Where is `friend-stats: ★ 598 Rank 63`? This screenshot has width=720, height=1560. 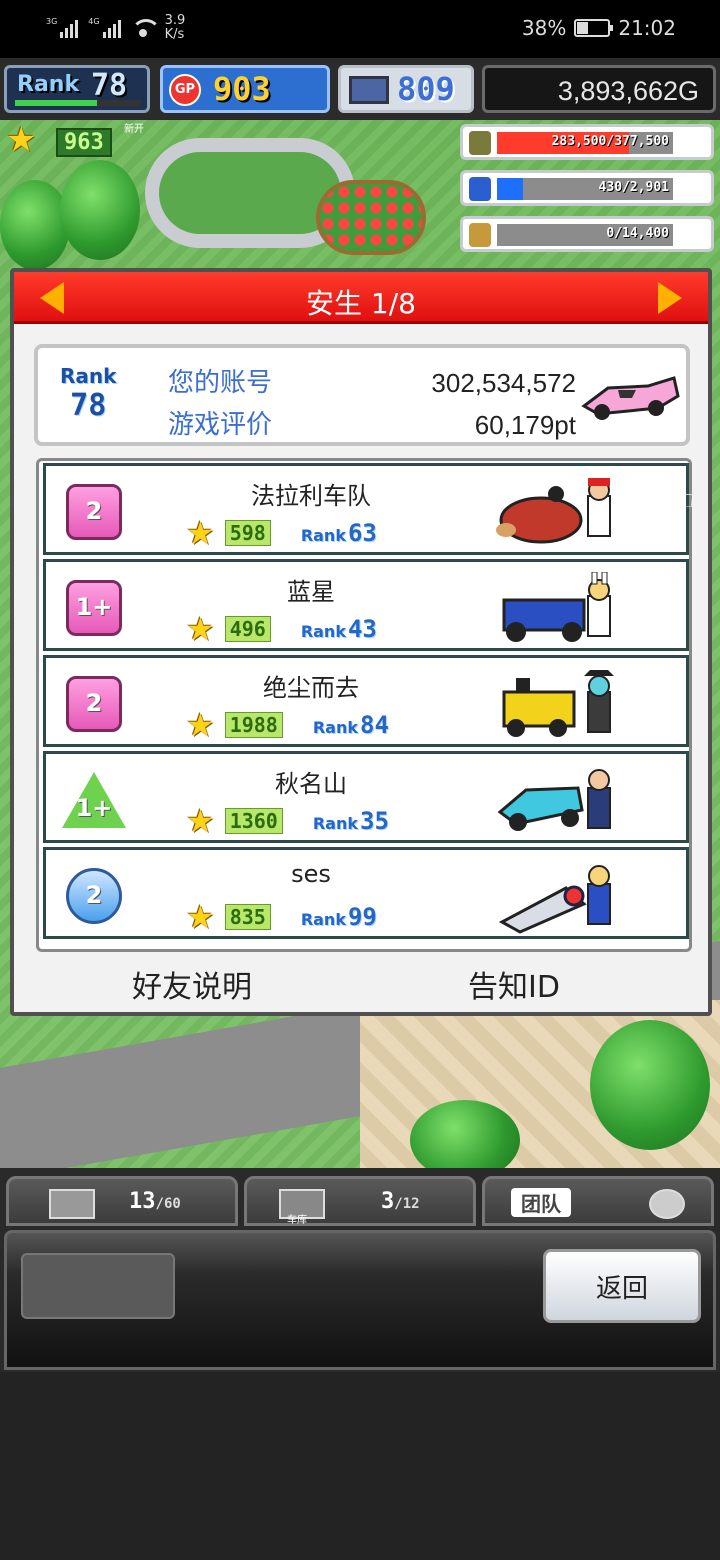 friend-stats: ★ 598 Rank 63 is located at coordinates (281, 533).